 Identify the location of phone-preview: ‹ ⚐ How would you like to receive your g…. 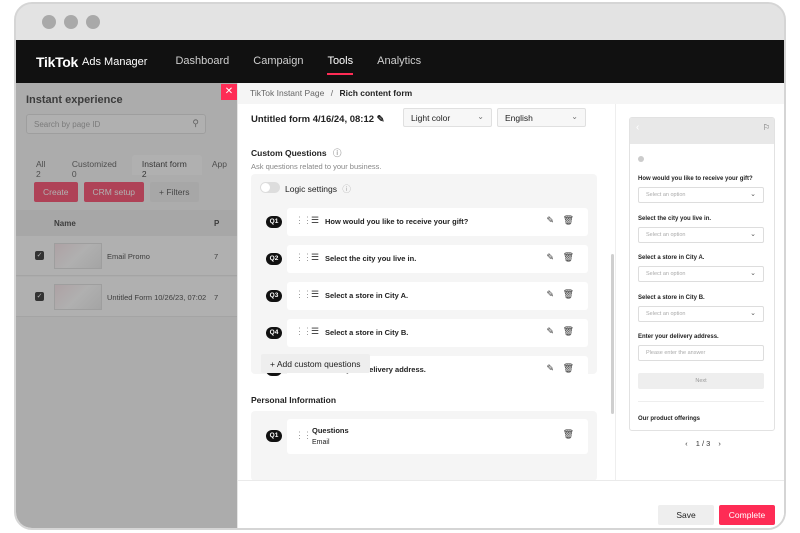
(702, 274).